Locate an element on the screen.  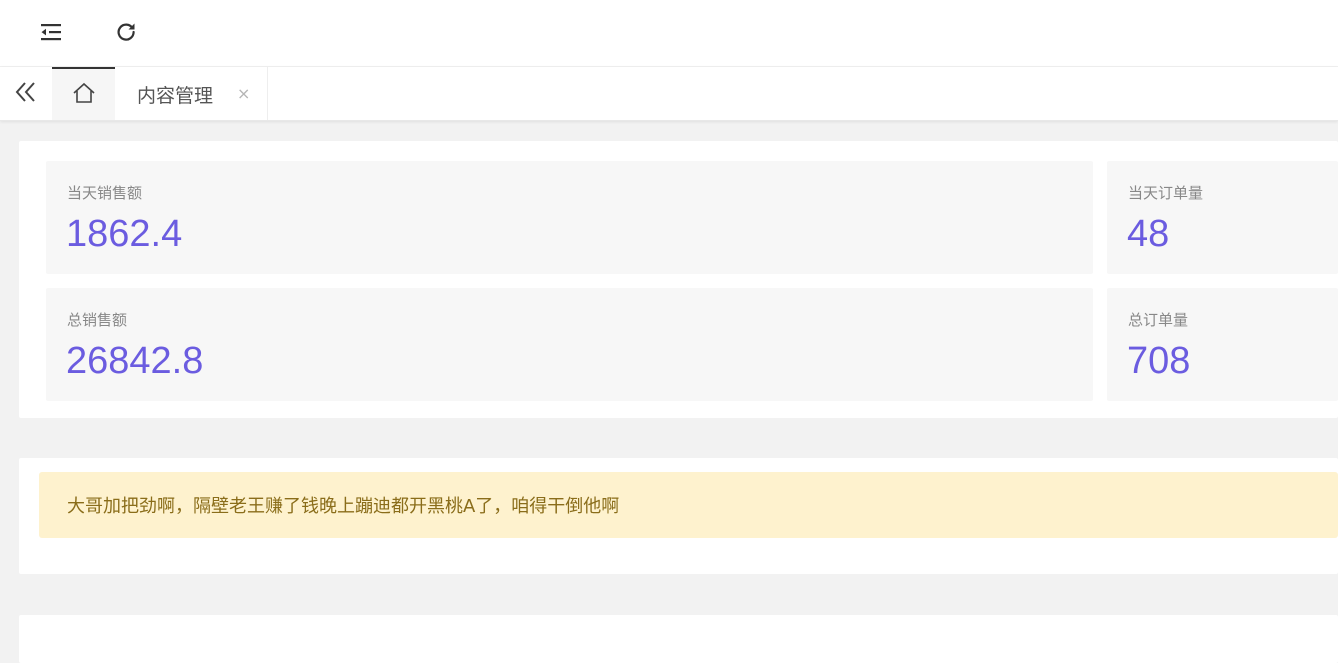
stat-today-sales: 当天销售额 1862.4 is located at coordinates (569, 217).